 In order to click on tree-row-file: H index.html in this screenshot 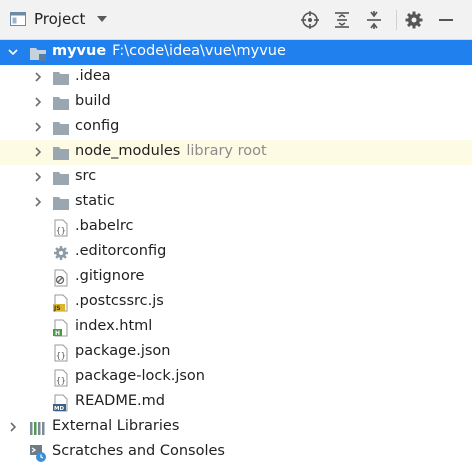, I will do `click(236, 327)`.